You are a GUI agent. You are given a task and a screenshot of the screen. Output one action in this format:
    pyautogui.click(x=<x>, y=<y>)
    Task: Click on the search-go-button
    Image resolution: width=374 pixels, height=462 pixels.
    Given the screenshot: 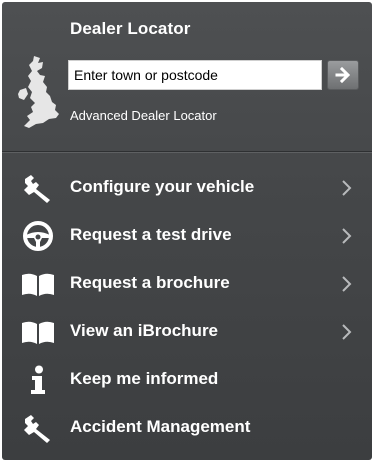 What is the action you would take?
    pyautogui.click(x=343, y=75)
    